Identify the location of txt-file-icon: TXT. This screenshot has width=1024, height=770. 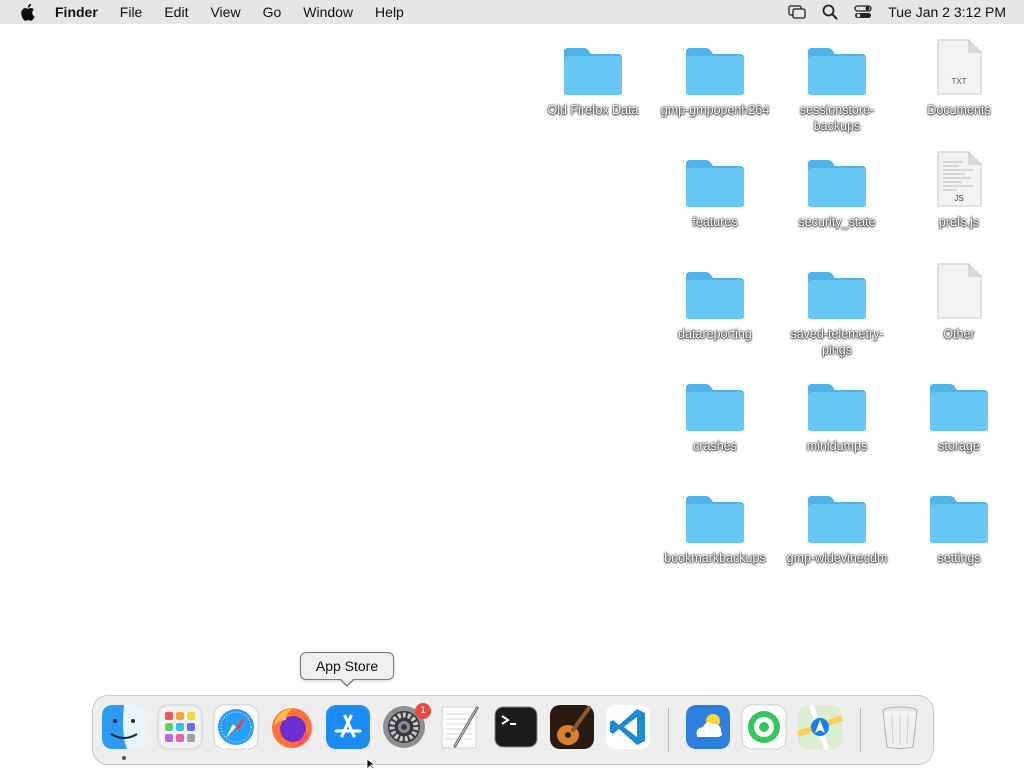
(959, 67).